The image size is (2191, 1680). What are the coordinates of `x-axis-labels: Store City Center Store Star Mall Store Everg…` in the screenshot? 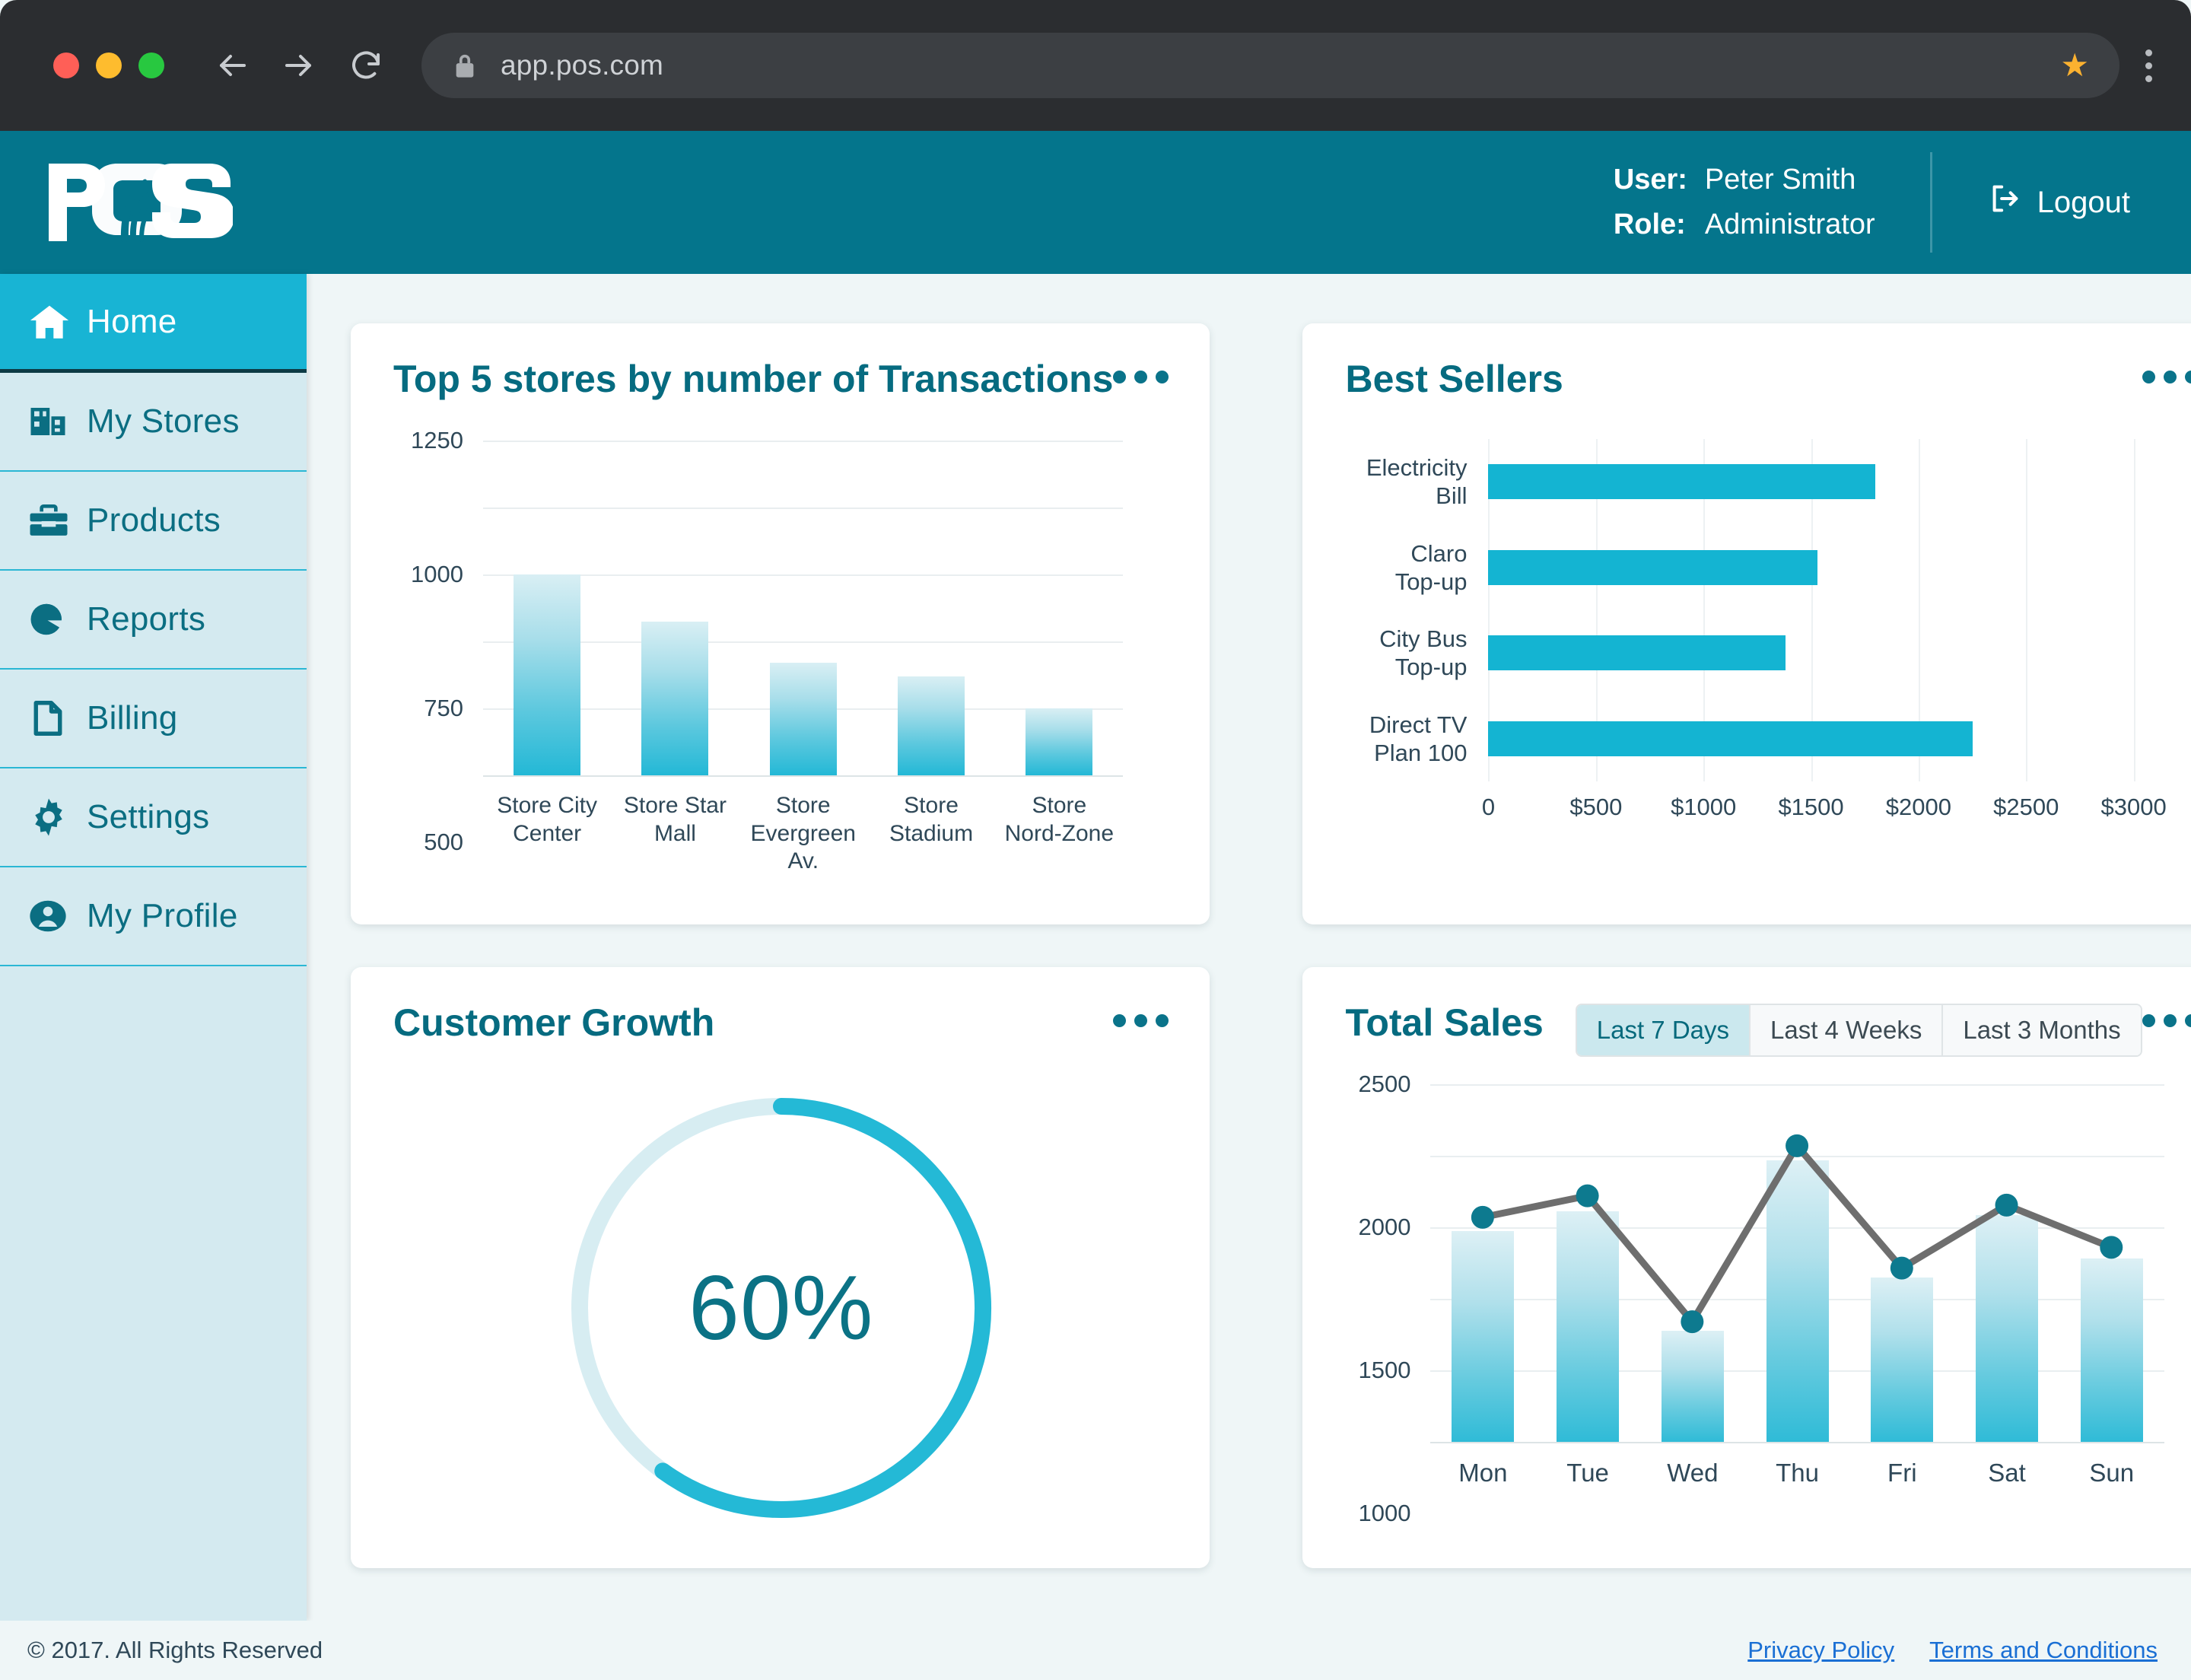 It's located at (803, 834).